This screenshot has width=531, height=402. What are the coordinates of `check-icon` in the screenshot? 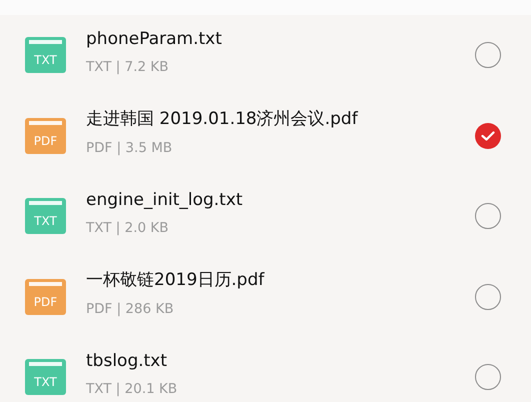 It's located at (488, 135).